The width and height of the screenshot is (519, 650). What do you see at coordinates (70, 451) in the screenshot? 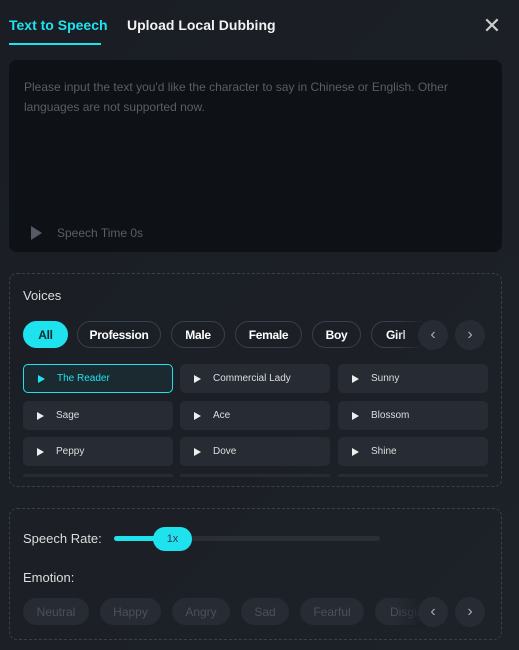
I see `voice-label: Peppy` at bounding box center [70, 451].